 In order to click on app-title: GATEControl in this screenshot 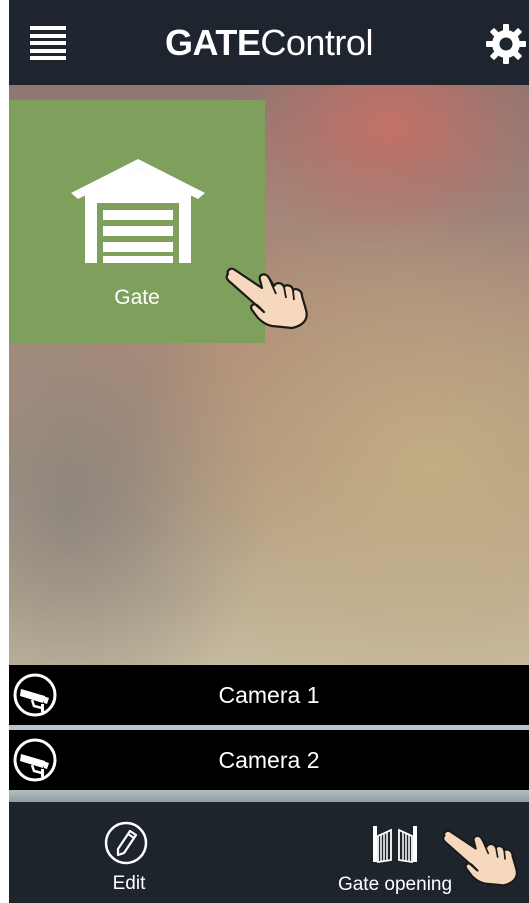, I will do `click(269, 43)`.